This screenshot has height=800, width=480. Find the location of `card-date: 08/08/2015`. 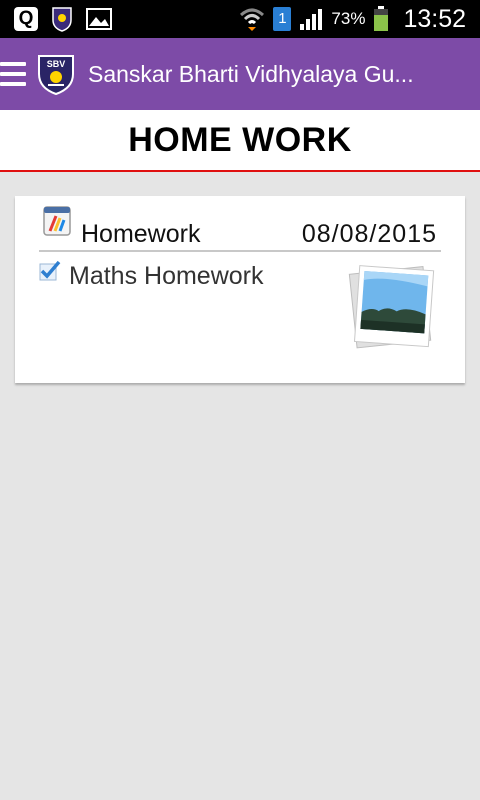

card-date: 08/08/2015 is located at coordinates (369, 234).